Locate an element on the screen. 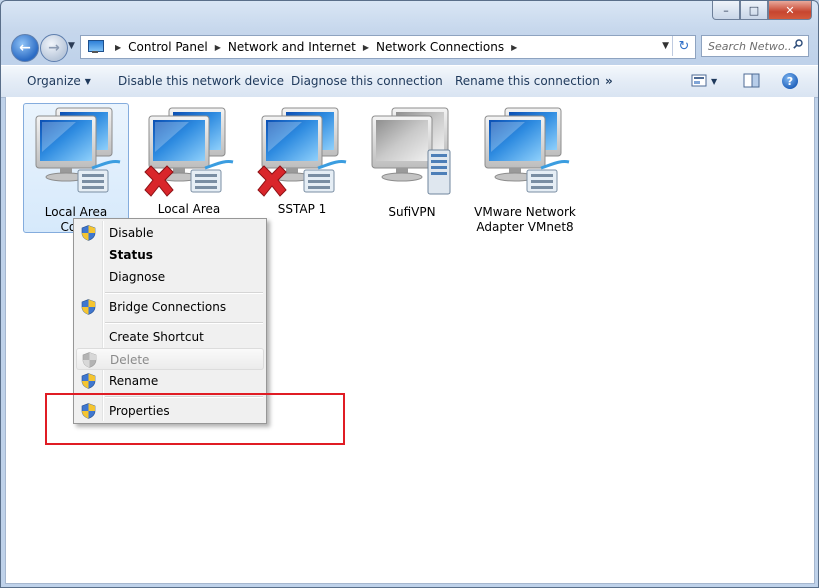  connection-item-vmware-vmnet8: VMware Network Adapter VMnet8 is located at coordinates (525, 169).